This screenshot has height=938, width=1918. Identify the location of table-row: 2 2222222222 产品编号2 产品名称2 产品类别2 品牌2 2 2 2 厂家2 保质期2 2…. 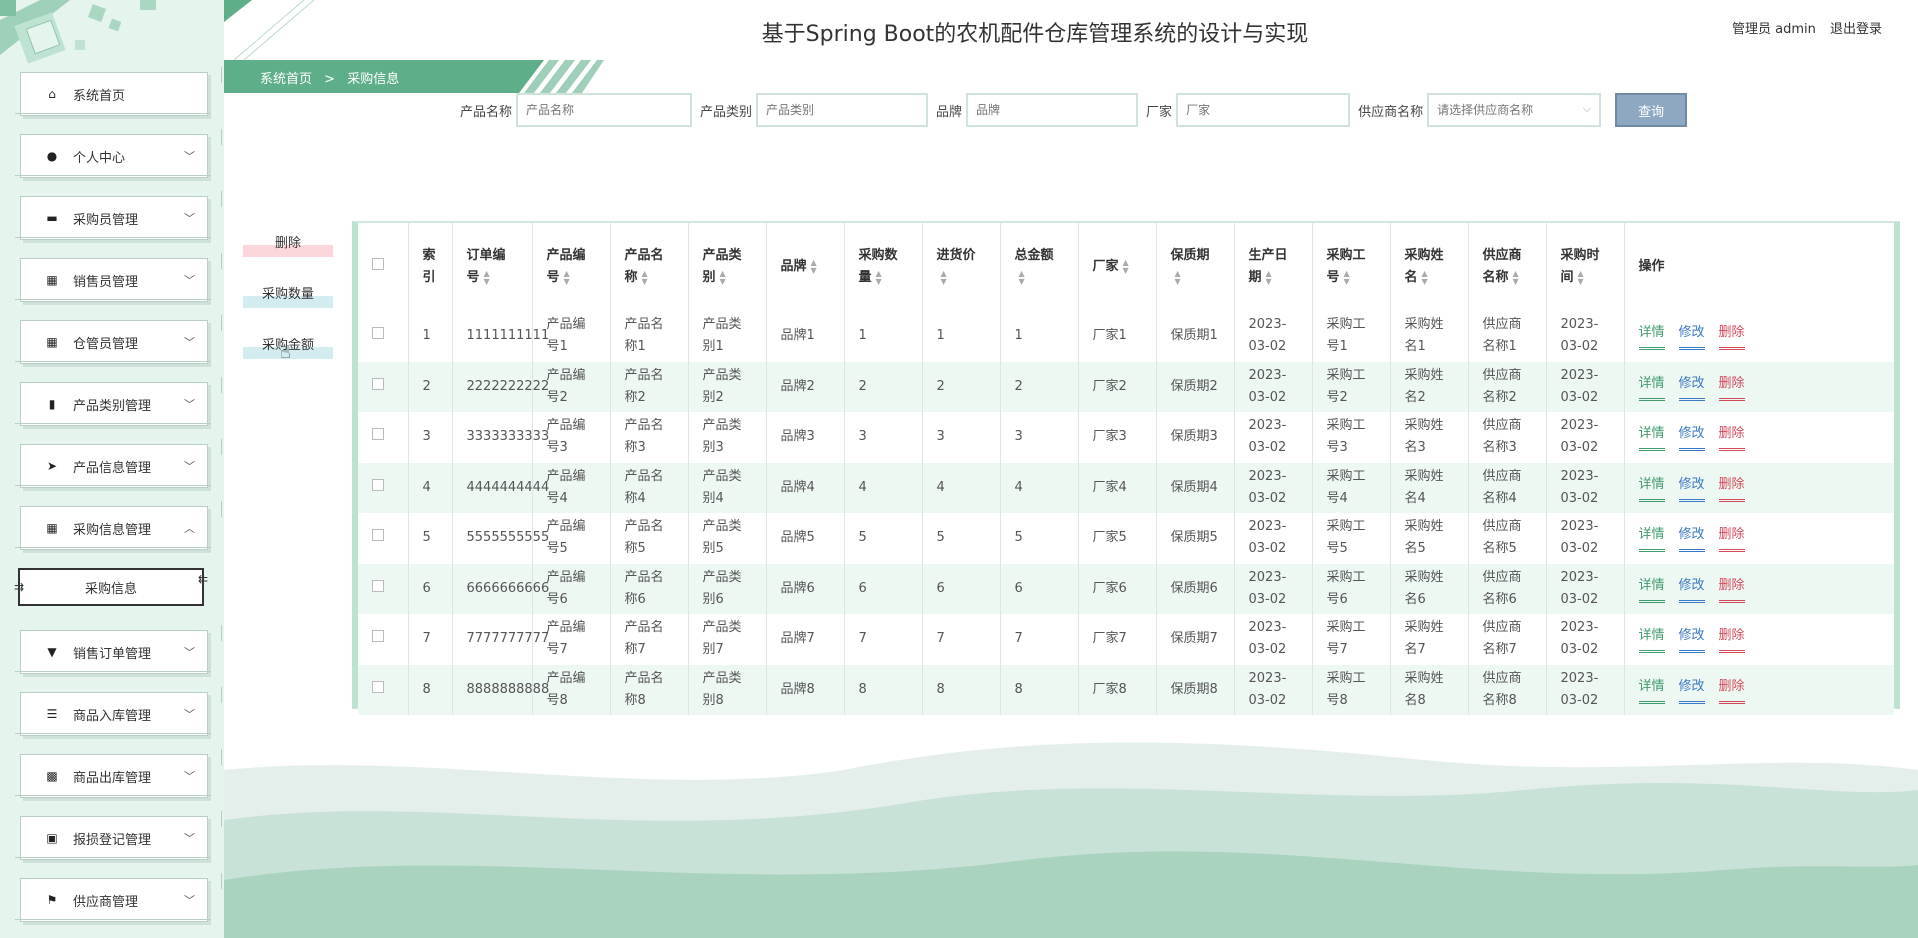
(1126, 386).